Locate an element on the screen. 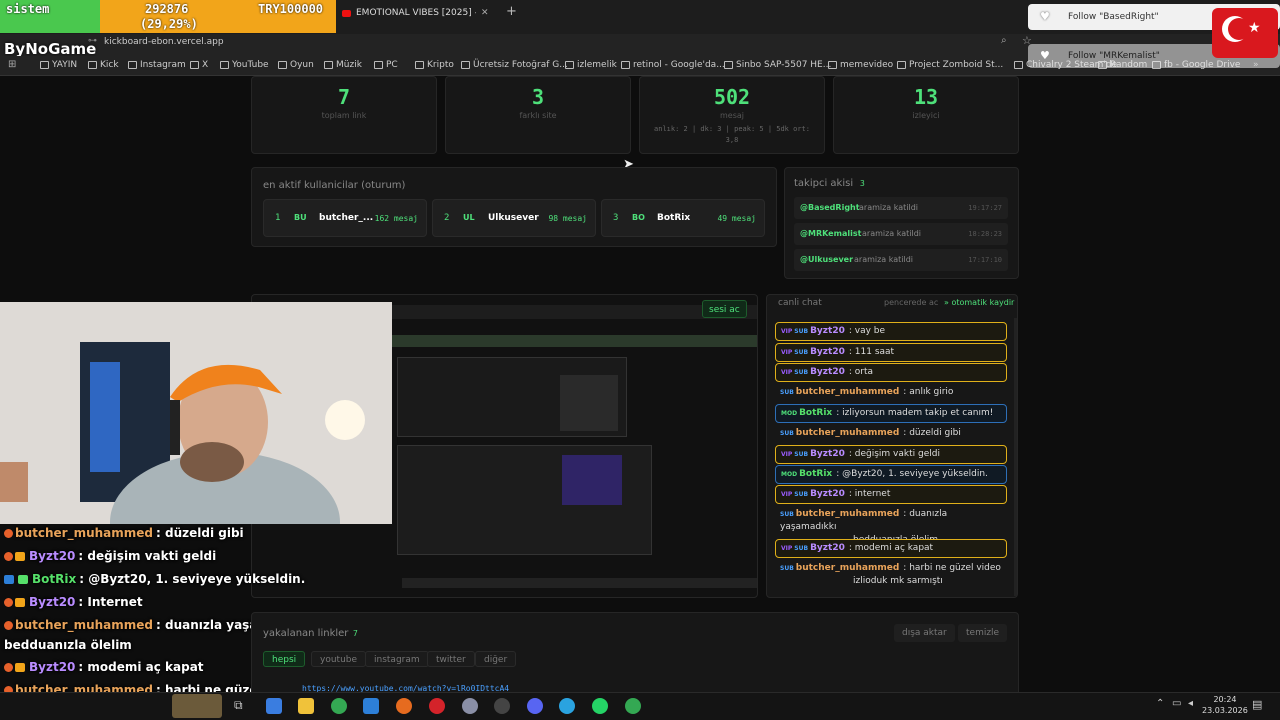 This screenshot has width=1280, height=720. clear-links-button: temizle is located at coordinates (983, 633).